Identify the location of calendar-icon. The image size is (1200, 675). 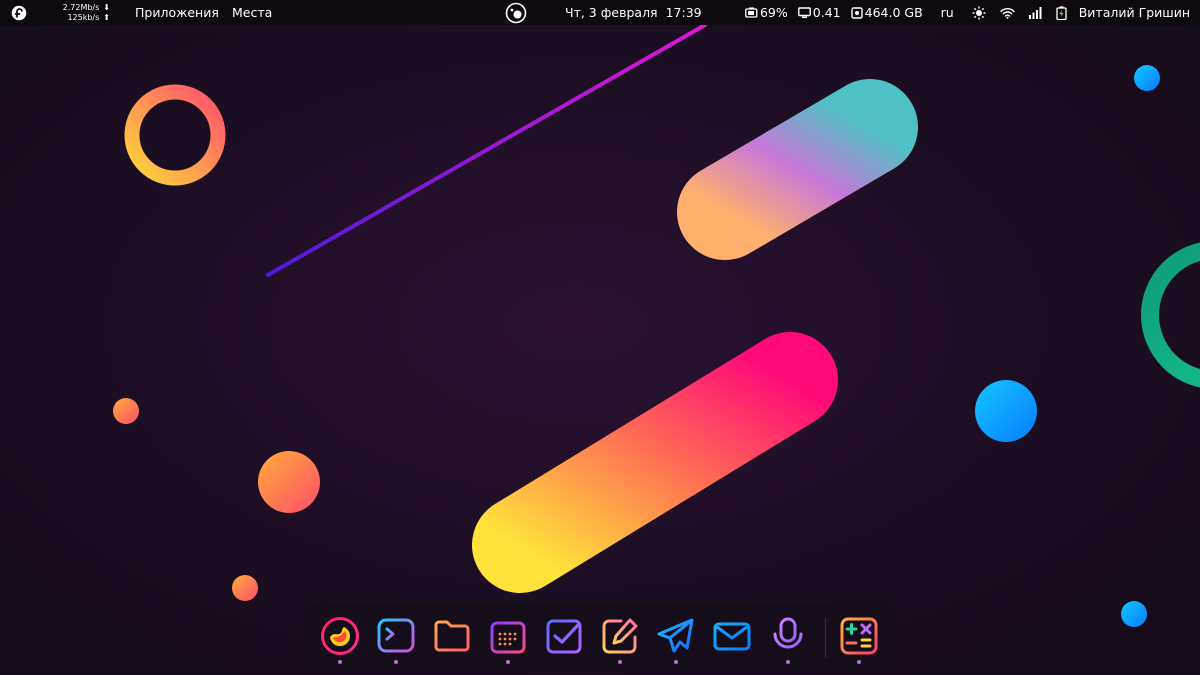
(508, 635).